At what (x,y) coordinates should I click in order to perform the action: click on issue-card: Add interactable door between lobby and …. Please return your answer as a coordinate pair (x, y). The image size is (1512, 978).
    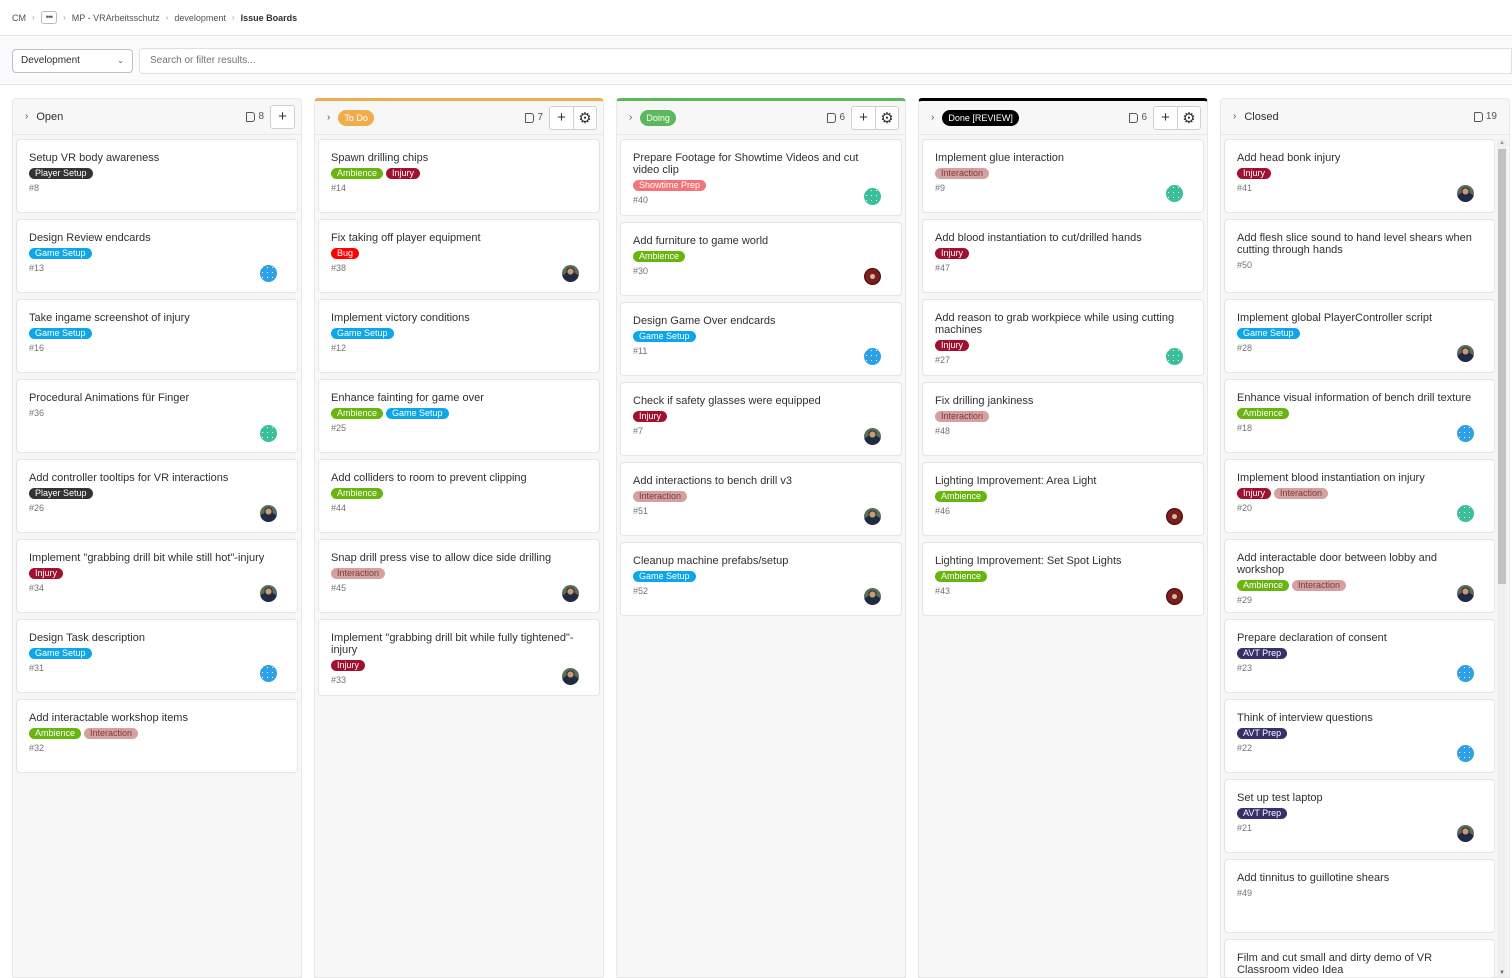
    Looking at the image, I should click on (1359, 576).